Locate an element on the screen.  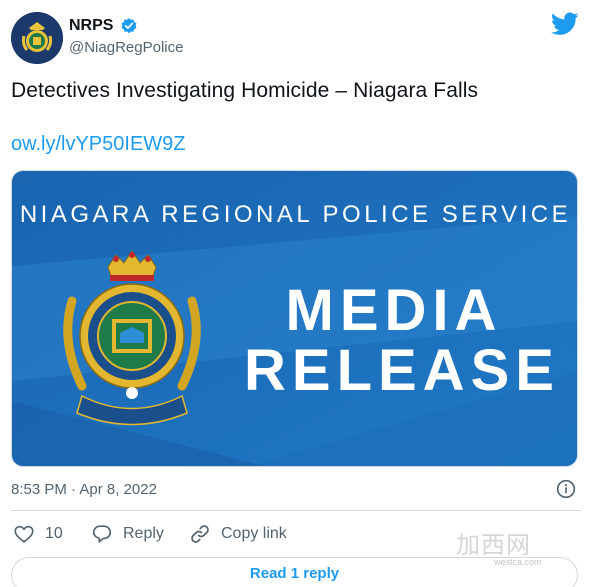
tweet-timestamp: 8:53 PM · Apr 8, 2022 is located at coordinates (84, 489).